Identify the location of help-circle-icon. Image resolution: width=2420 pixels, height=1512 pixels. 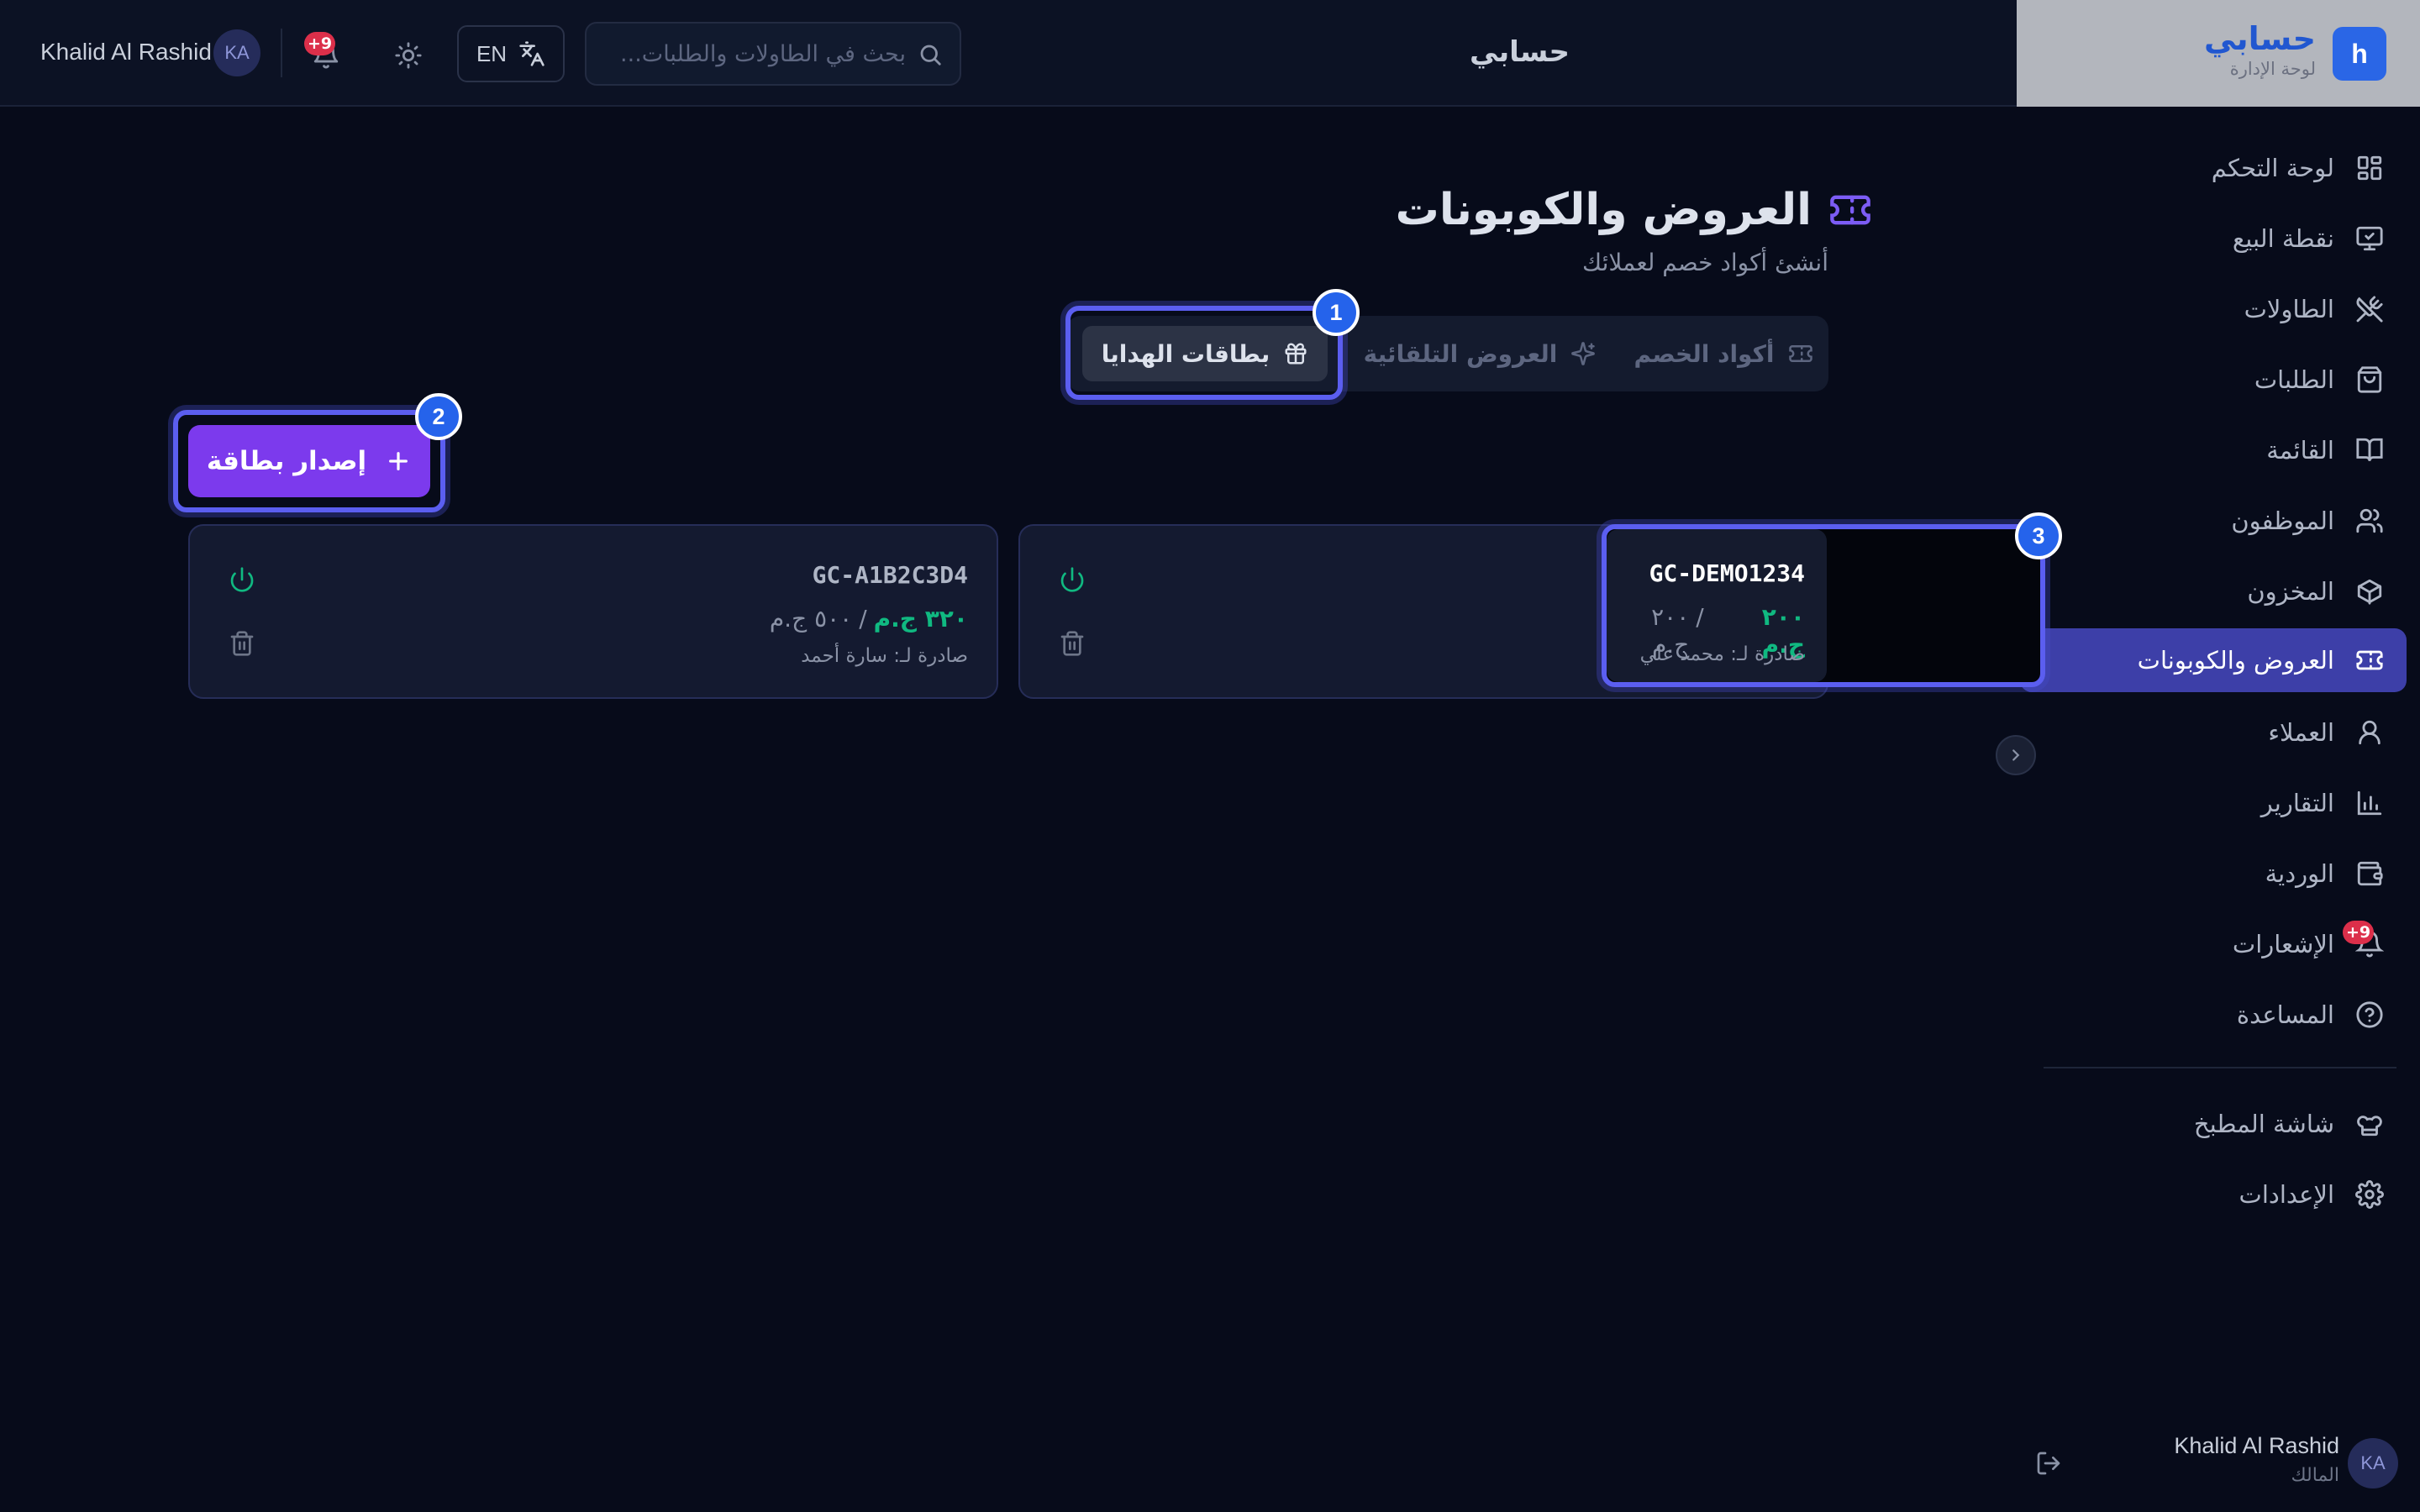
(2369, 1015).